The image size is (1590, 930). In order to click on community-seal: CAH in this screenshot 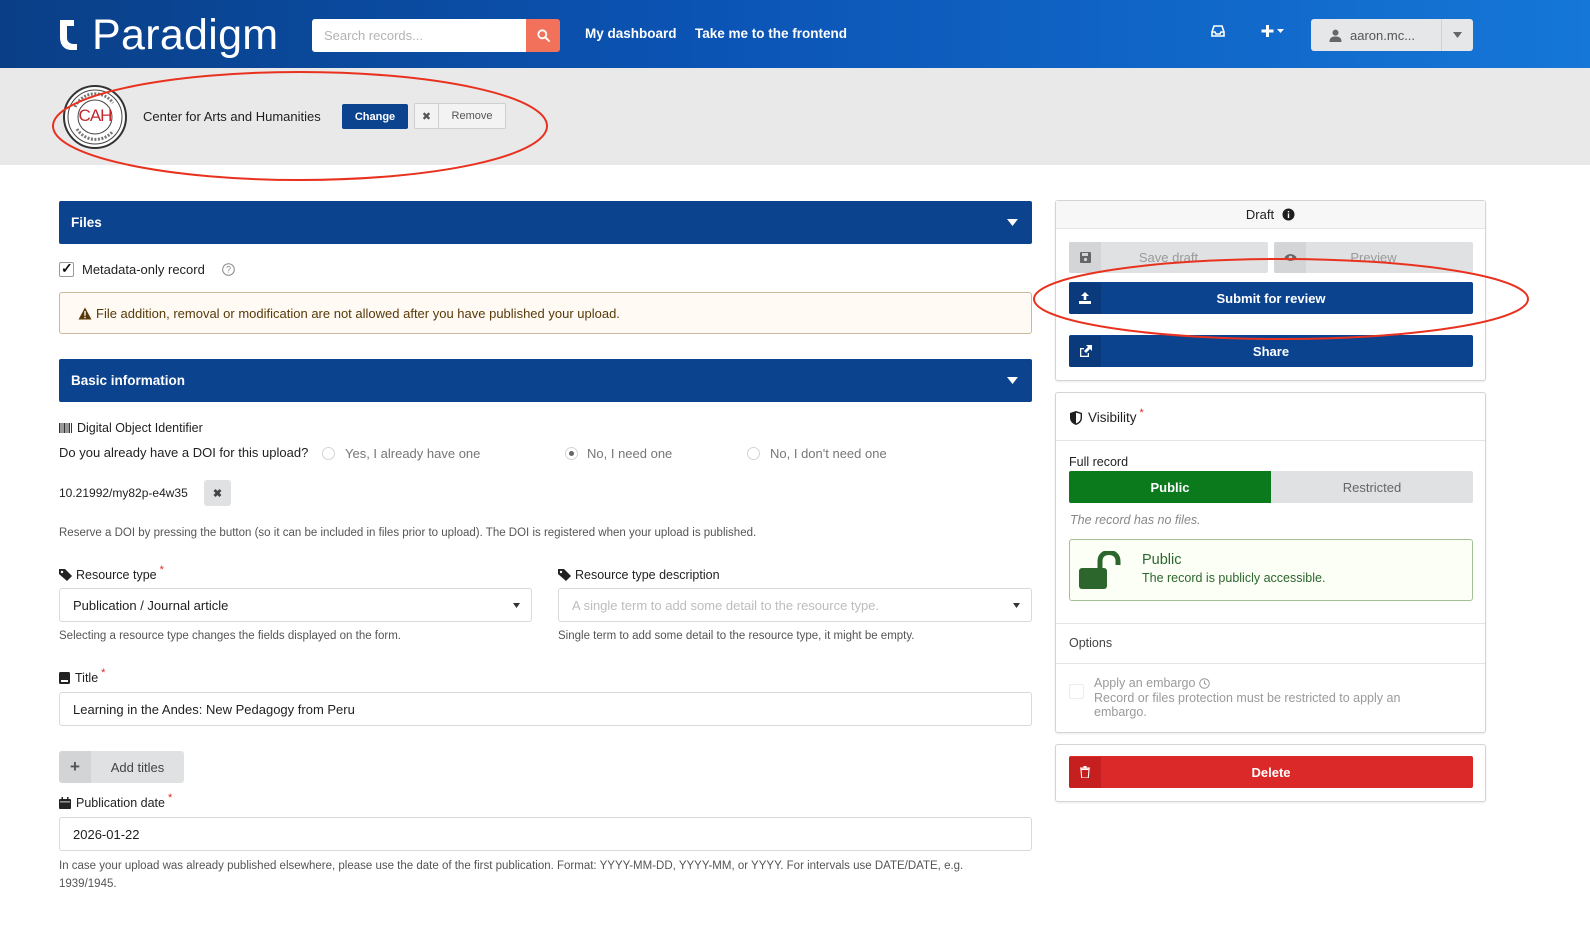, I will do `click(95, 117)`.